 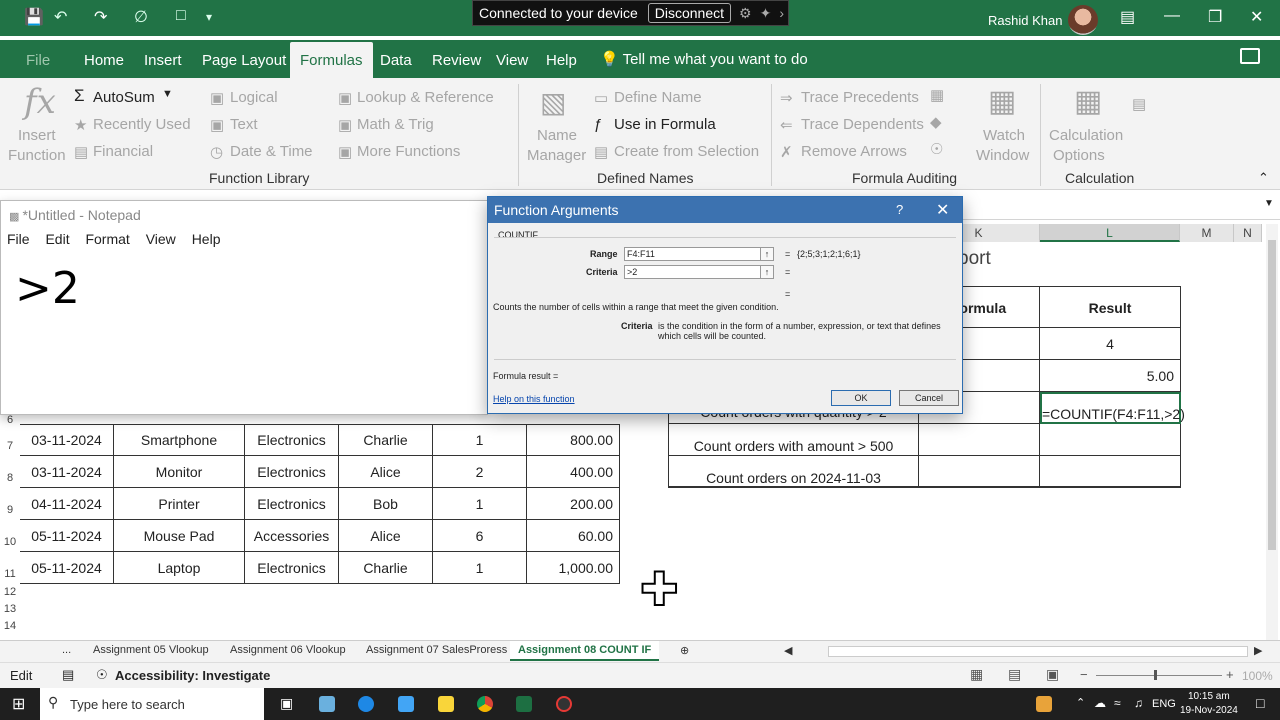 What do you see at coordinates (689, 13) in the screenshot?
I see `disconnect-button: Disconnect` at bounding box center [689, 13].